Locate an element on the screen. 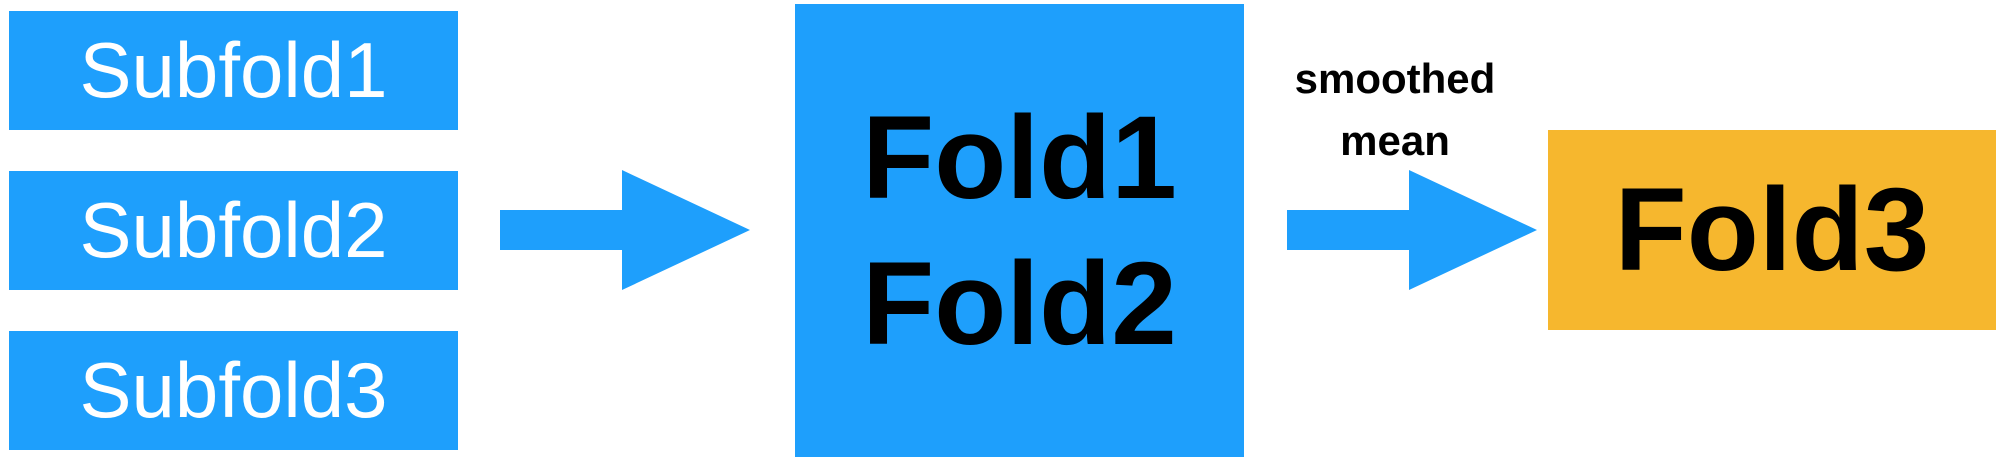 This screenshot has height=466, width=2002. subfold-2-box: Subfold2 is located at coordinates (233, 230).